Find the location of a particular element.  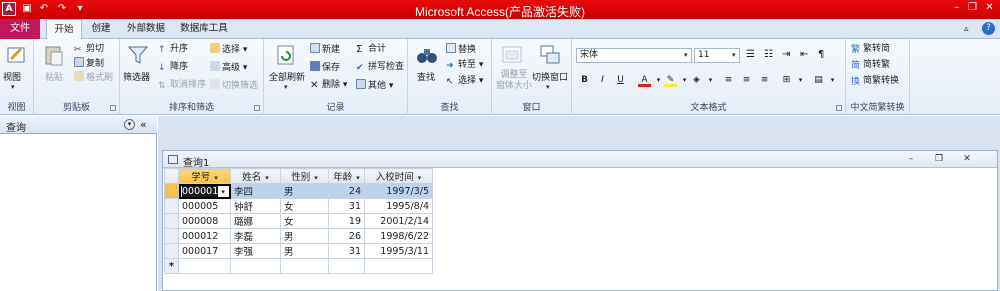

size-to-fit-icon is located at coordinates (512, 55).